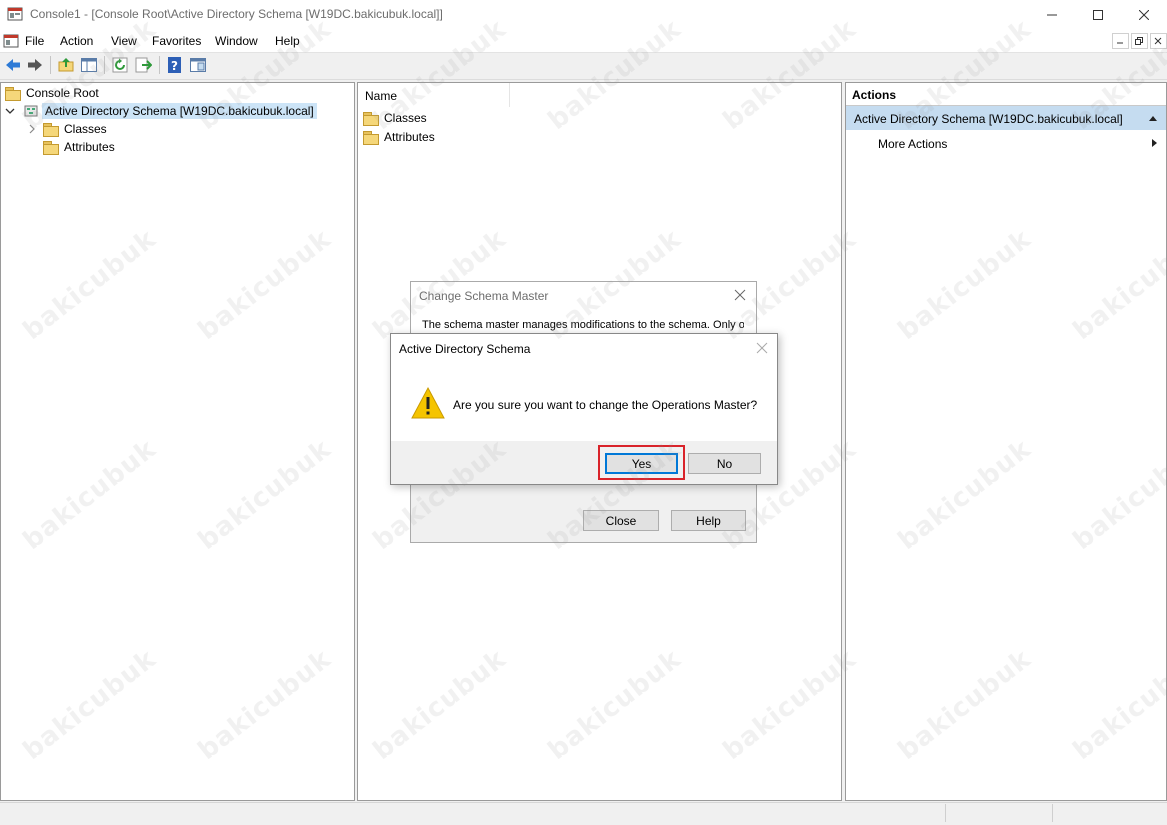  I want to click on dialog-title: Active Directory Schema, so click(465, 349).